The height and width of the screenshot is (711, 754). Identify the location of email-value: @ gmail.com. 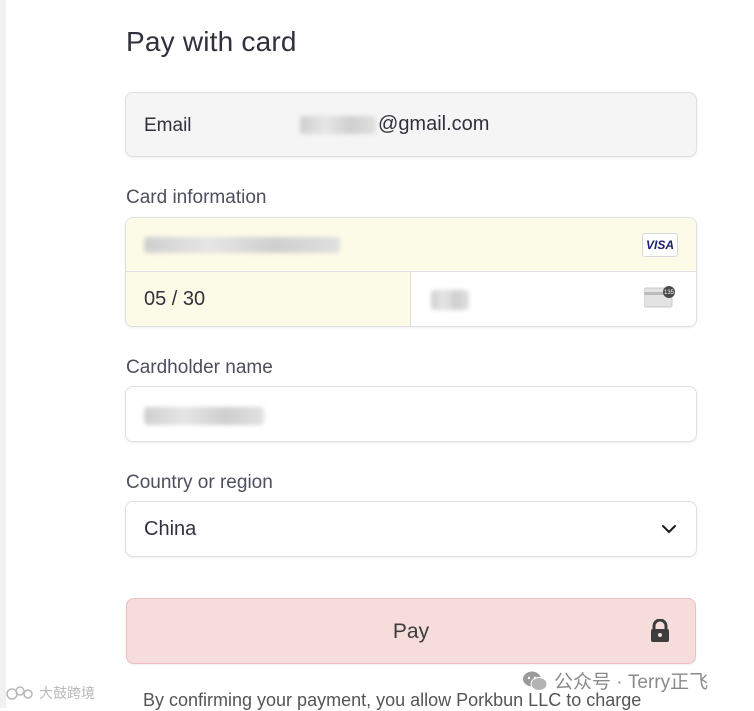
(394, 124).